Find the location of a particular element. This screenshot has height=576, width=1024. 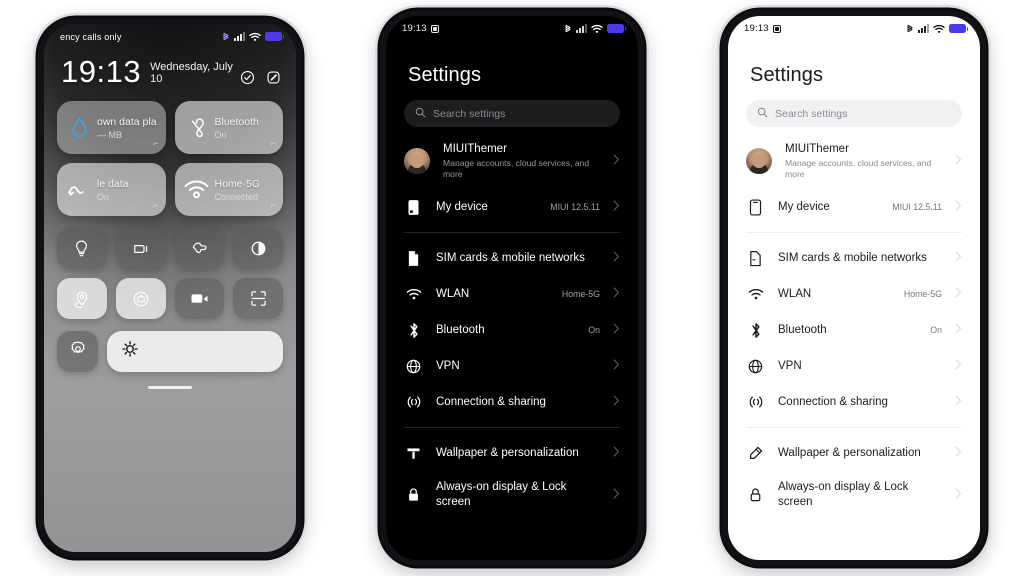

quick-tiles-grid is located at coordinates (170, 273).